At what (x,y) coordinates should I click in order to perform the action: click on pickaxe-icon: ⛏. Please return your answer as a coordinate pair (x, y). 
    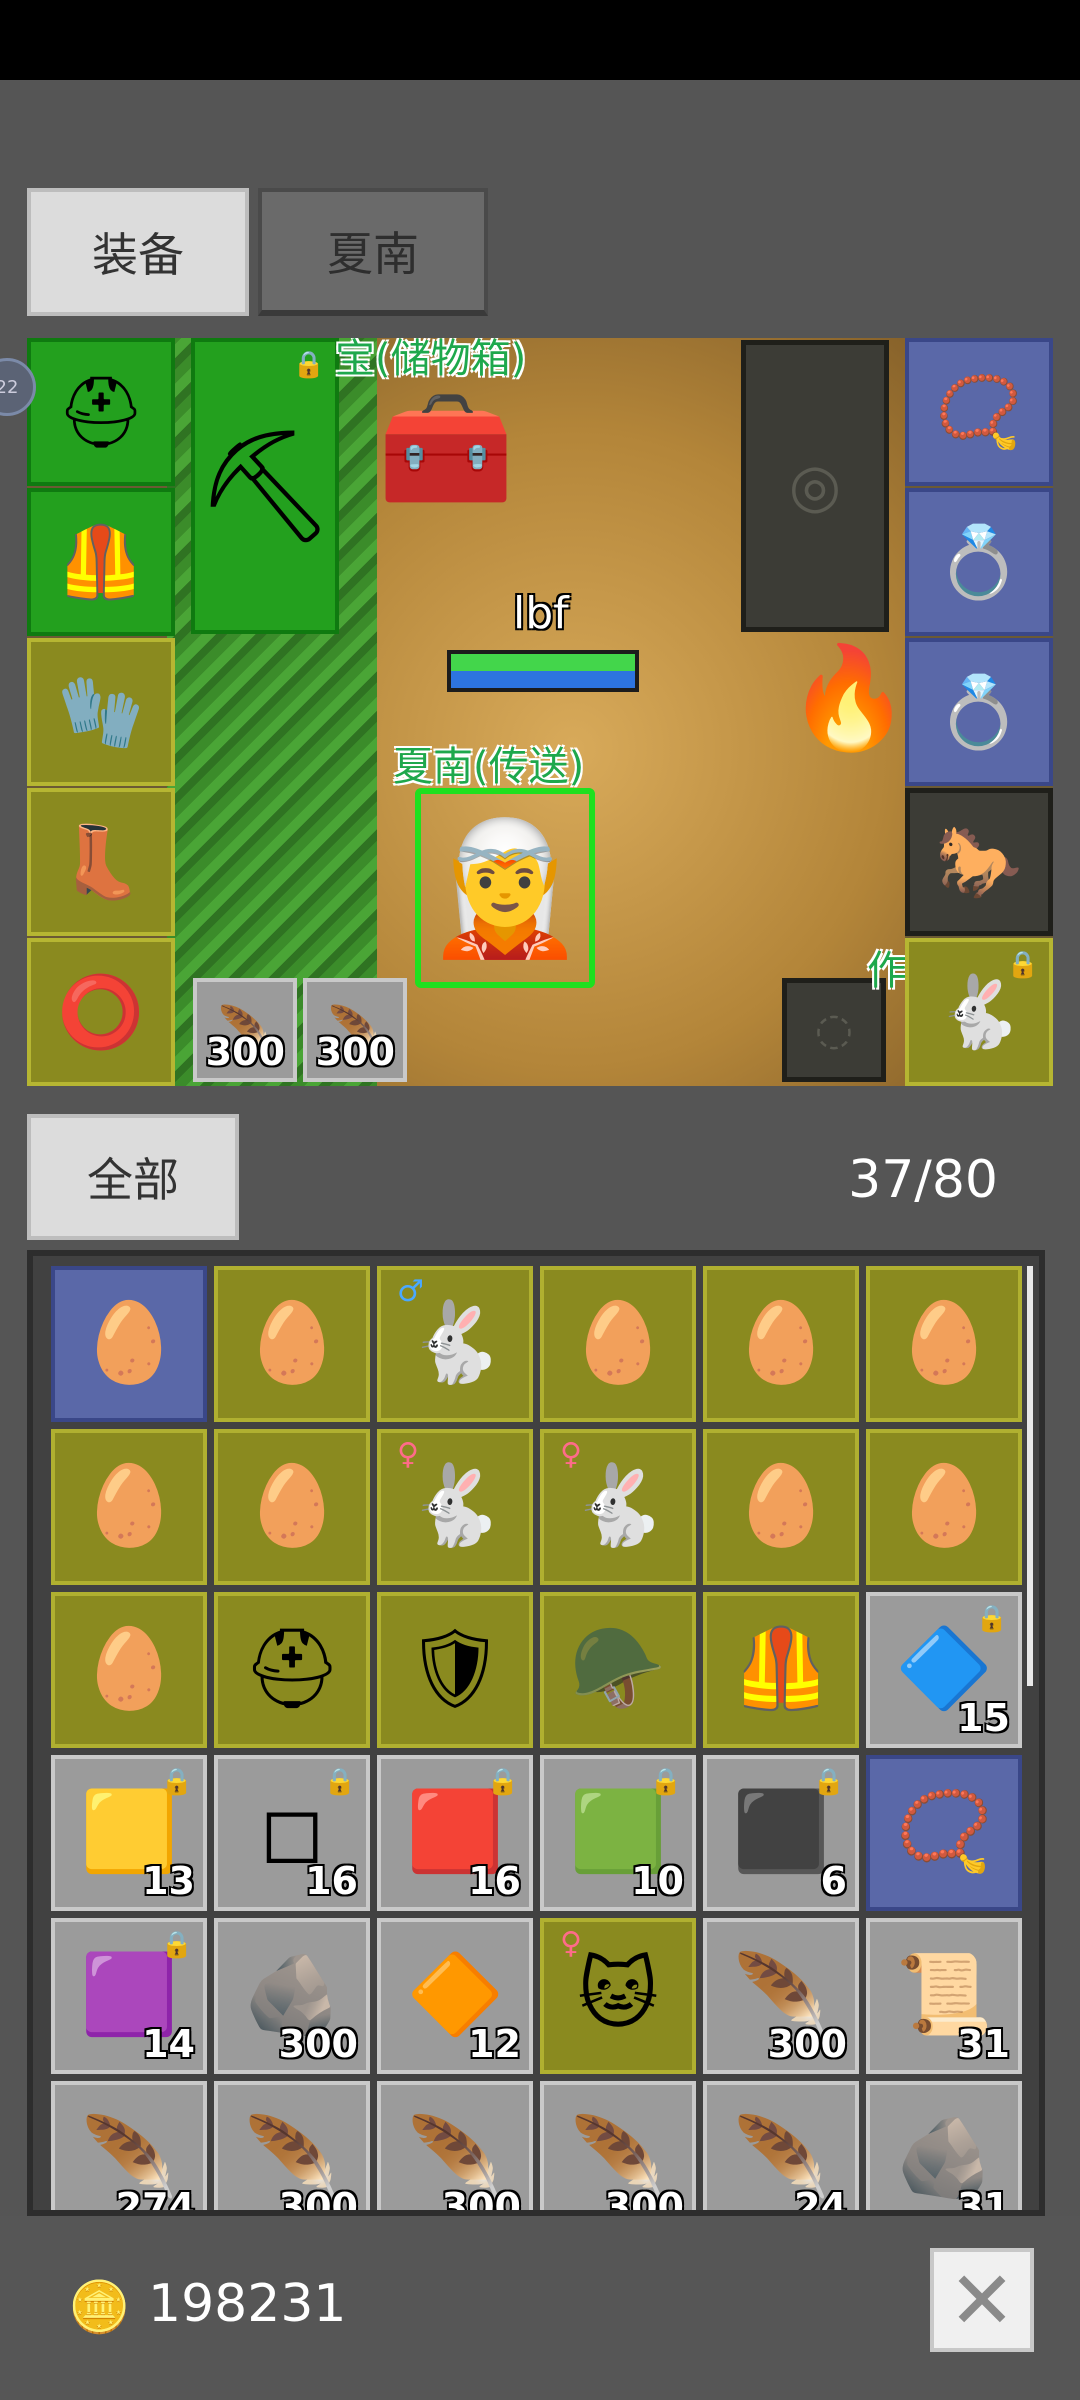
    Looking at the image, I should click on (265, 486).